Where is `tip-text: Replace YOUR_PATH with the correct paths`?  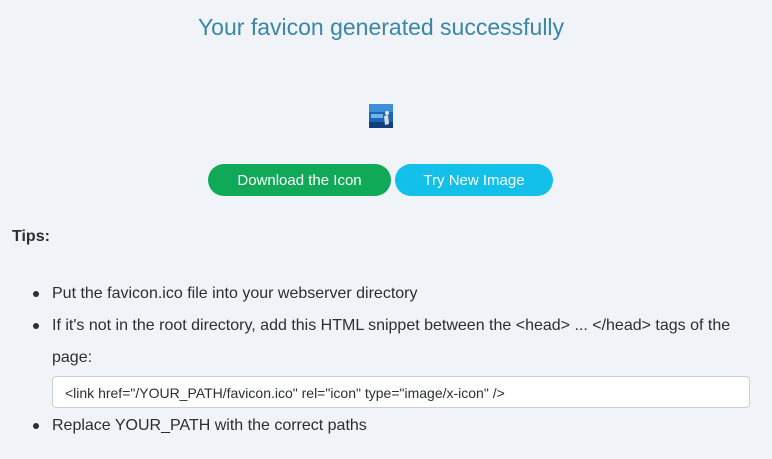
tip-text: Replace YOUR_PATH with the correct paths is located at coordinates (209, 425).